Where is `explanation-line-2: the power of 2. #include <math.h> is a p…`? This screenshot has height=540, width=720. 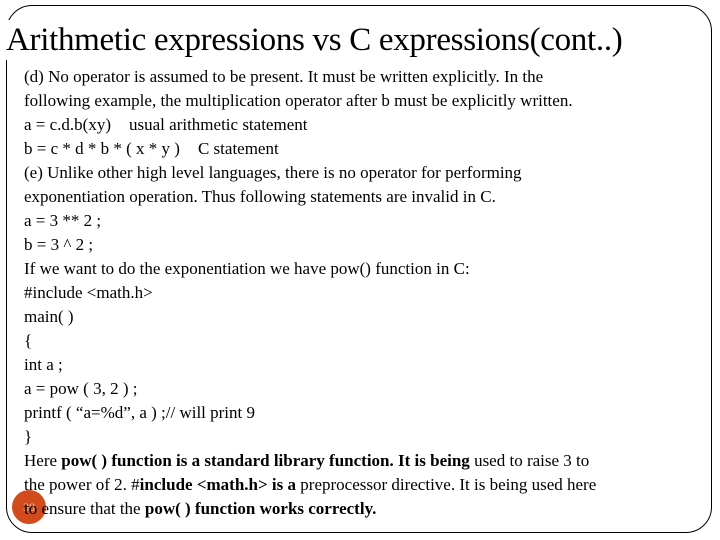 explanation-line-2: the power of 2. #include <math.h> is a p… is located at coordinates (366, 485).